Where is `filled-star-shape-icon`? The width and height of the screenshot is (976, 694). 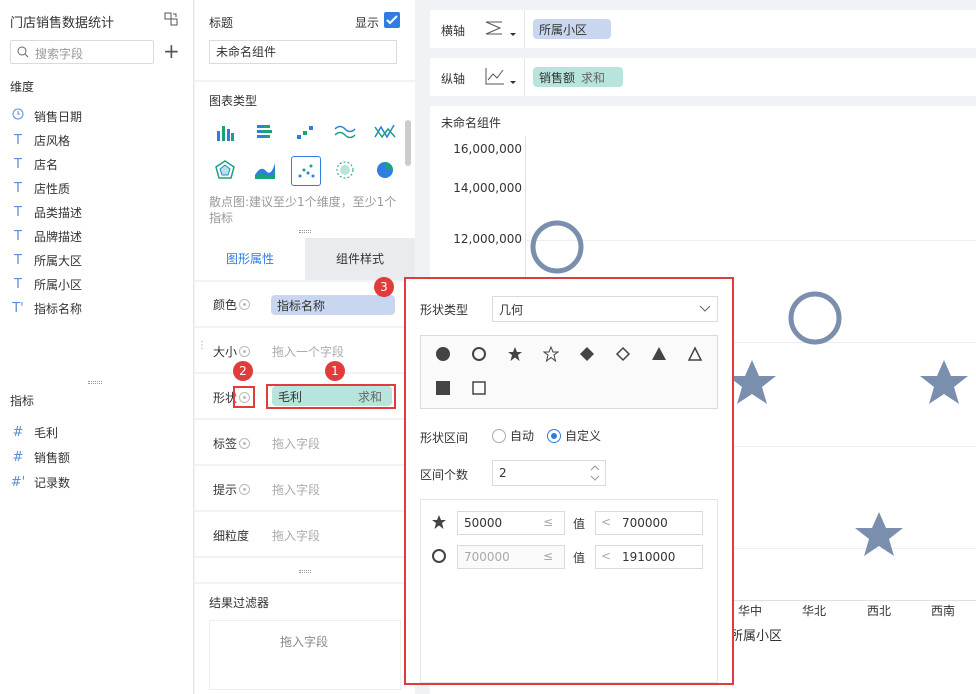
filled-star-shape-icon is located at coordinates (515, 354).